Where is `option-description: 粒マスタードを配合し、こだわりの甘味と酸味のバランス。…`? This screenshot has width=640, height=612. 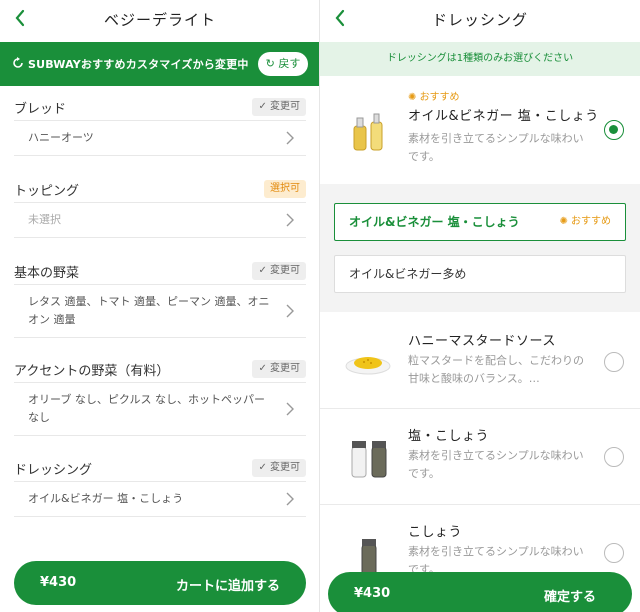 option-description: 粒マスタードを配合し、こだわりの甘味と酸味のバランス。… is located at coordinates (496, 369).